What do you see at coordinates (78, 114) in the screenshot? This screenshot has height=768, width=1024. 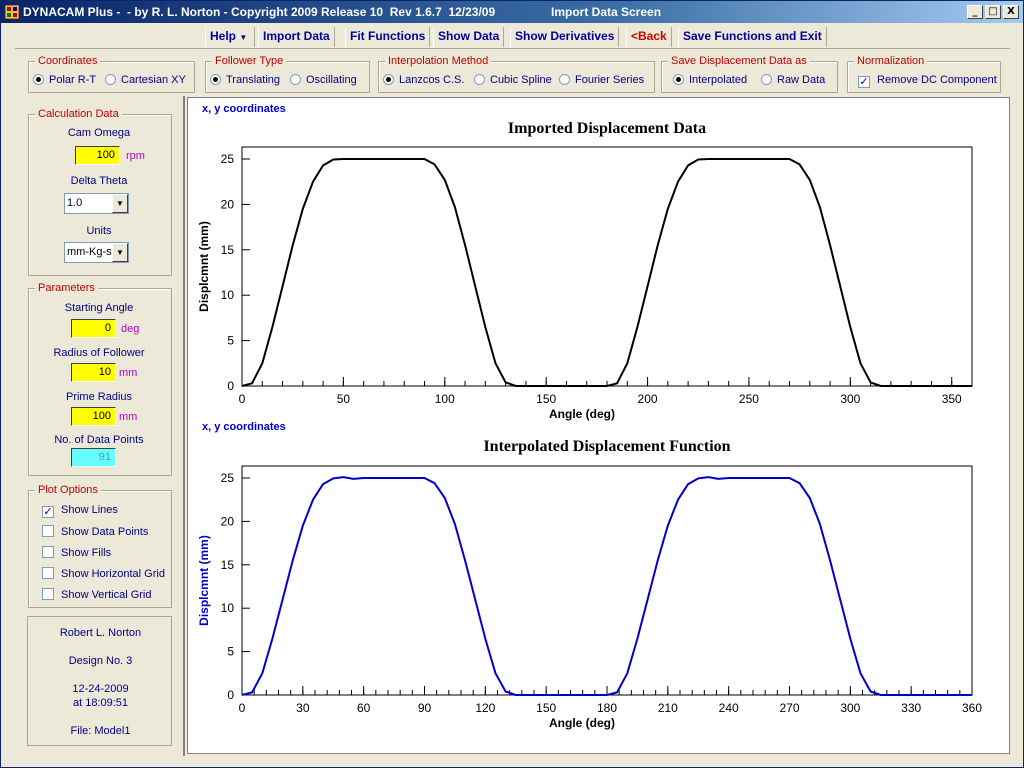 I see `calculation-data-legend: Calculation Data` at bounding box center [78, 114].